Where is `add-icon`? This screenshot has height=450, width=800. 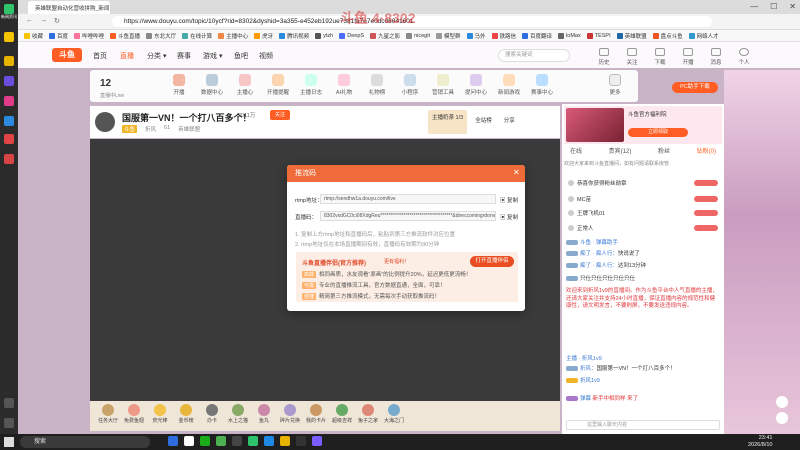 add-icon is located at coordinates (9, 403).